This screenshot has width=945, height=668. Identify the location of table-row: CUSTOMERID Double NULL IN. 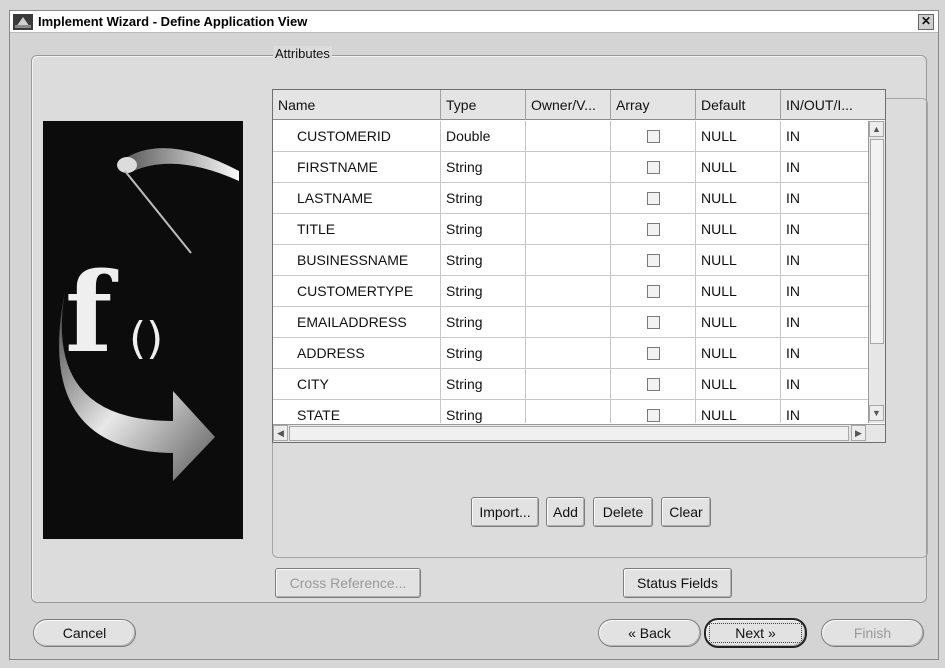
(570, 136).